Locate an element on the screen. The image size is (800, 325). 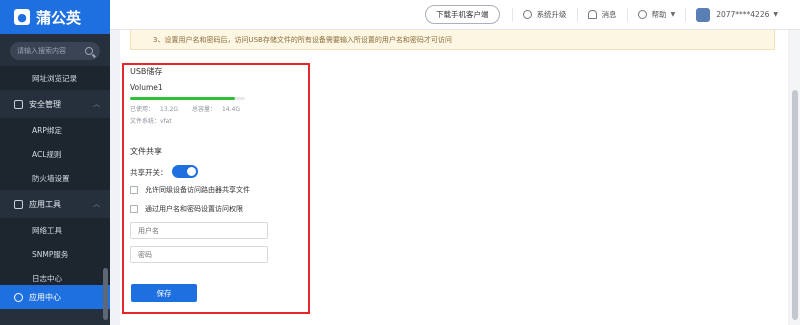
avatar is located at coordinates (703, 14).